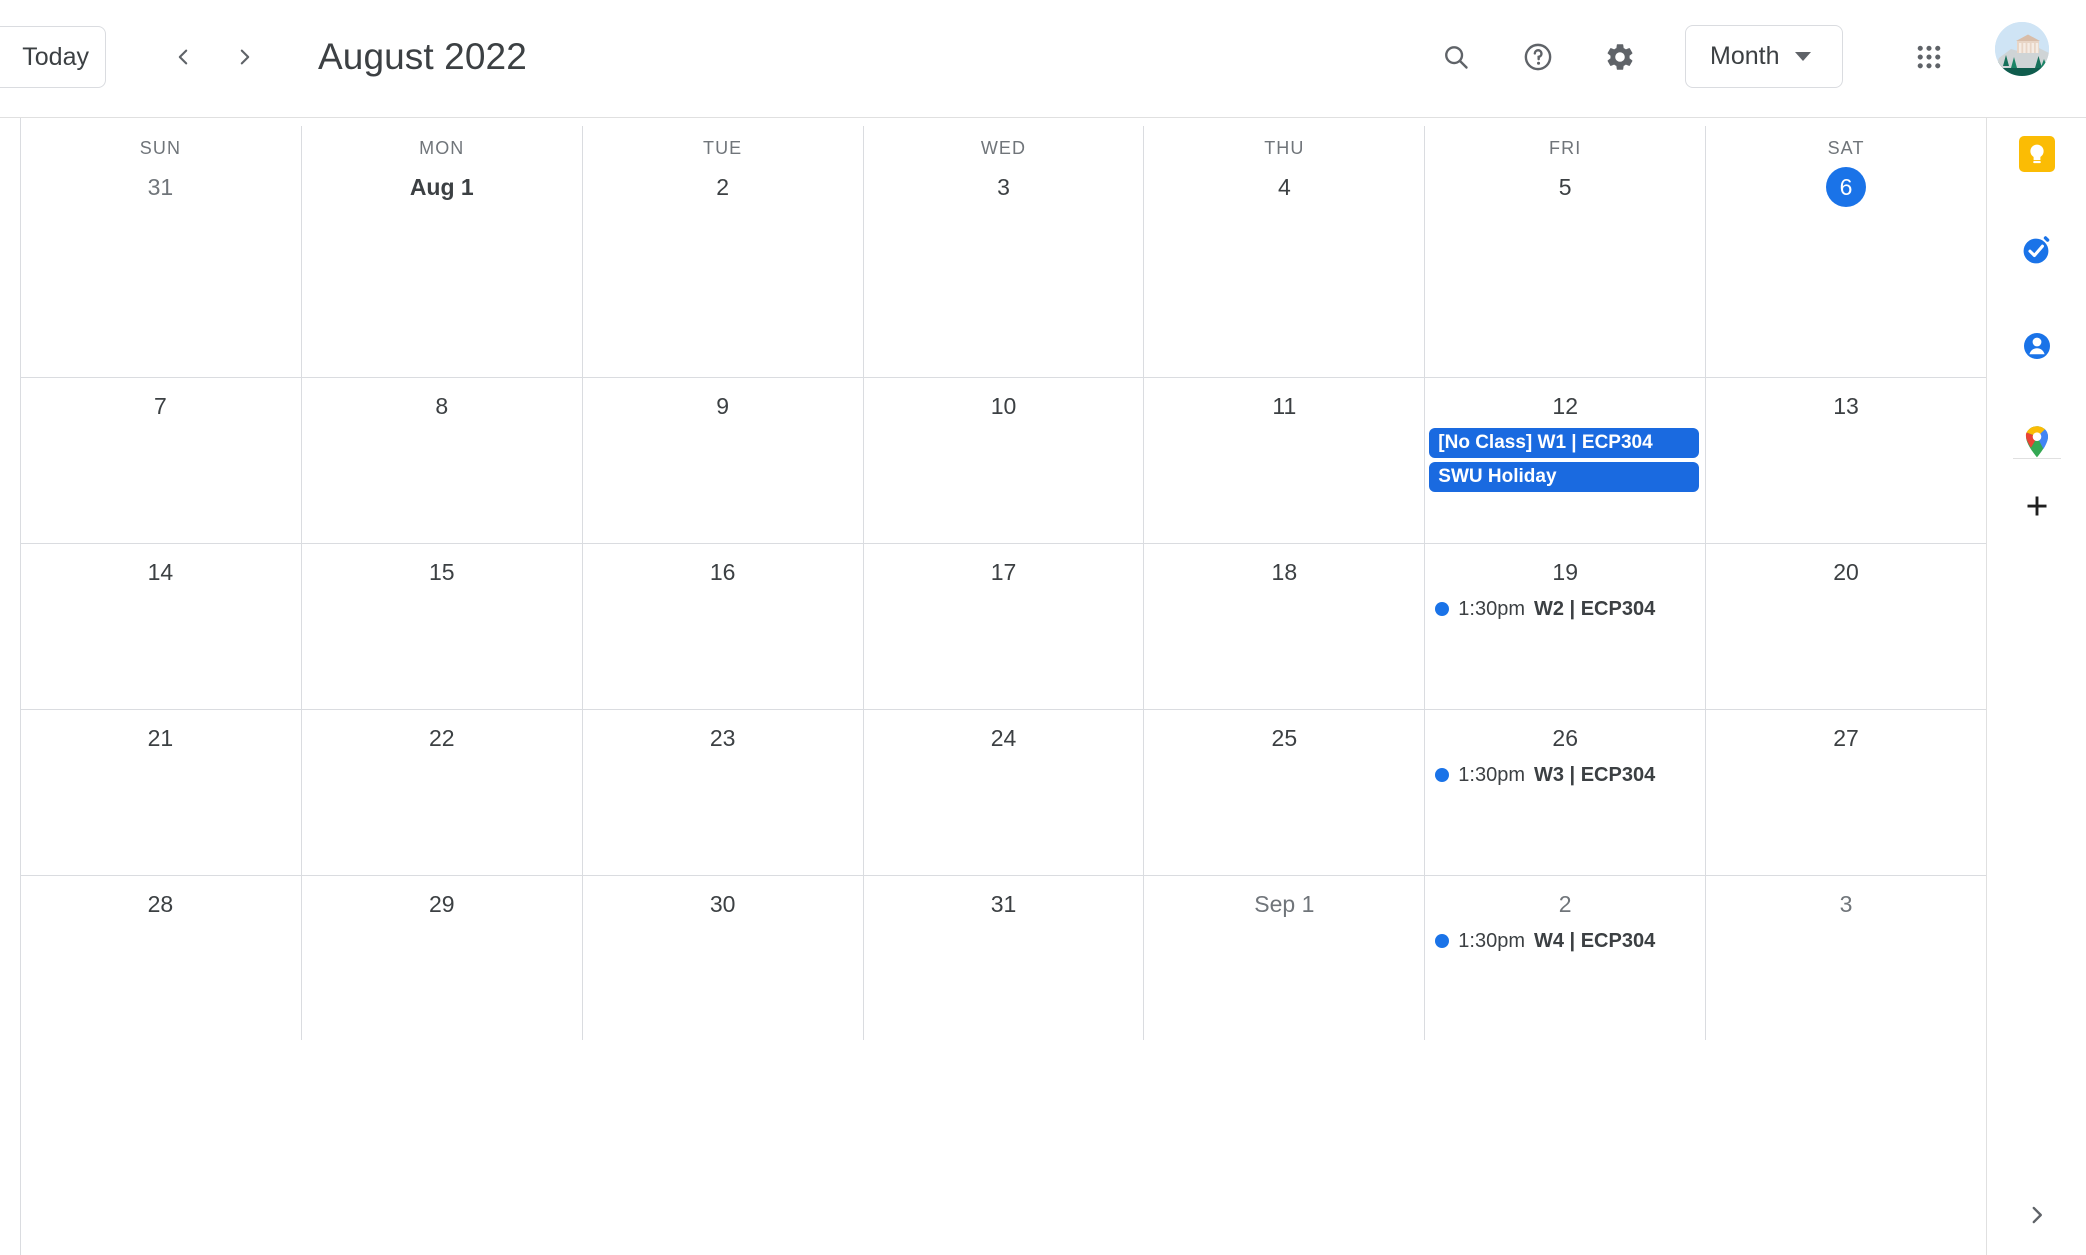 This screenshot has width=2086, height=1255. I want to click on day-cell: 29, so click(441, 958).